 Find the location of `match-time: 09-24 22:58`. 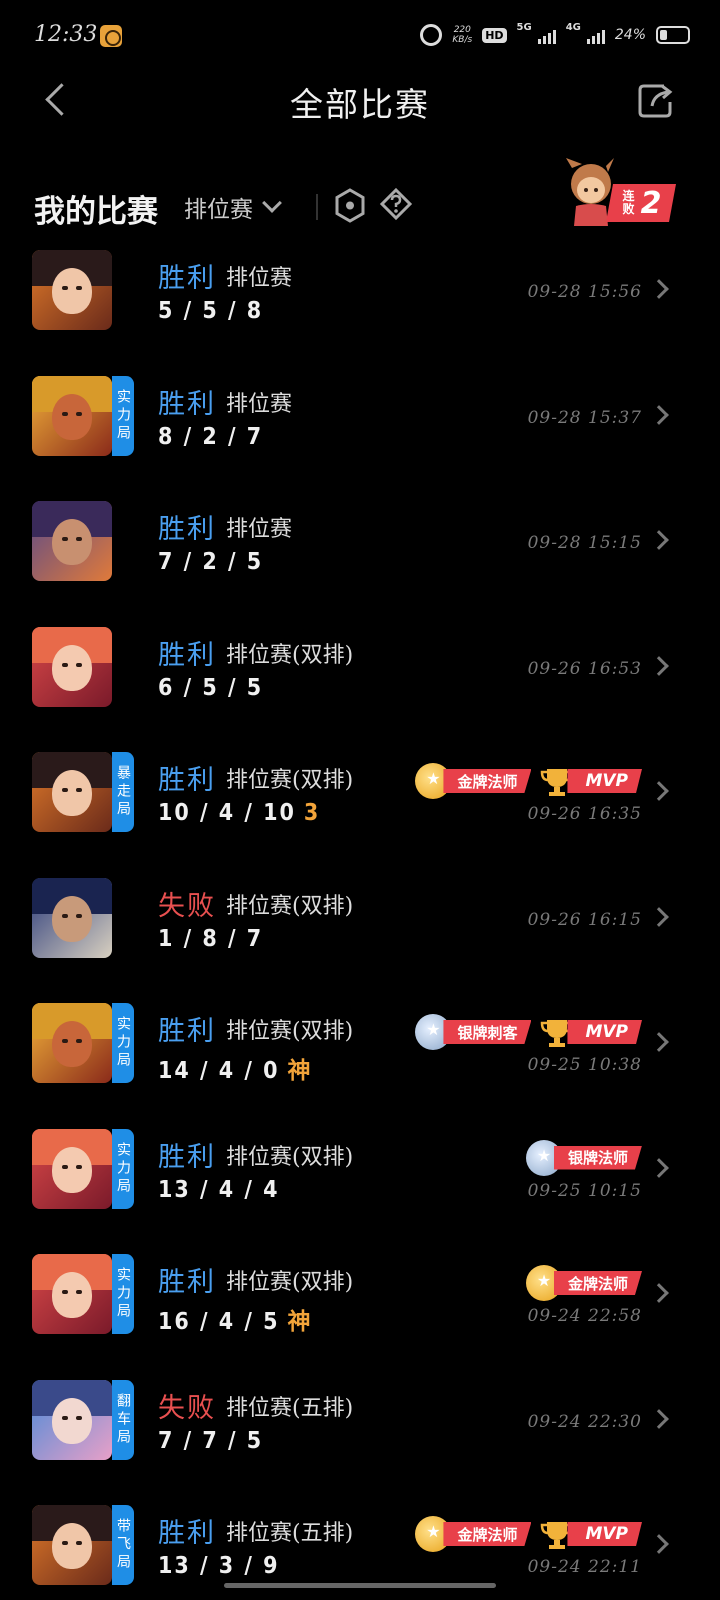

match-time: 09-24 22:58 is located at coordinates (584, 1316).